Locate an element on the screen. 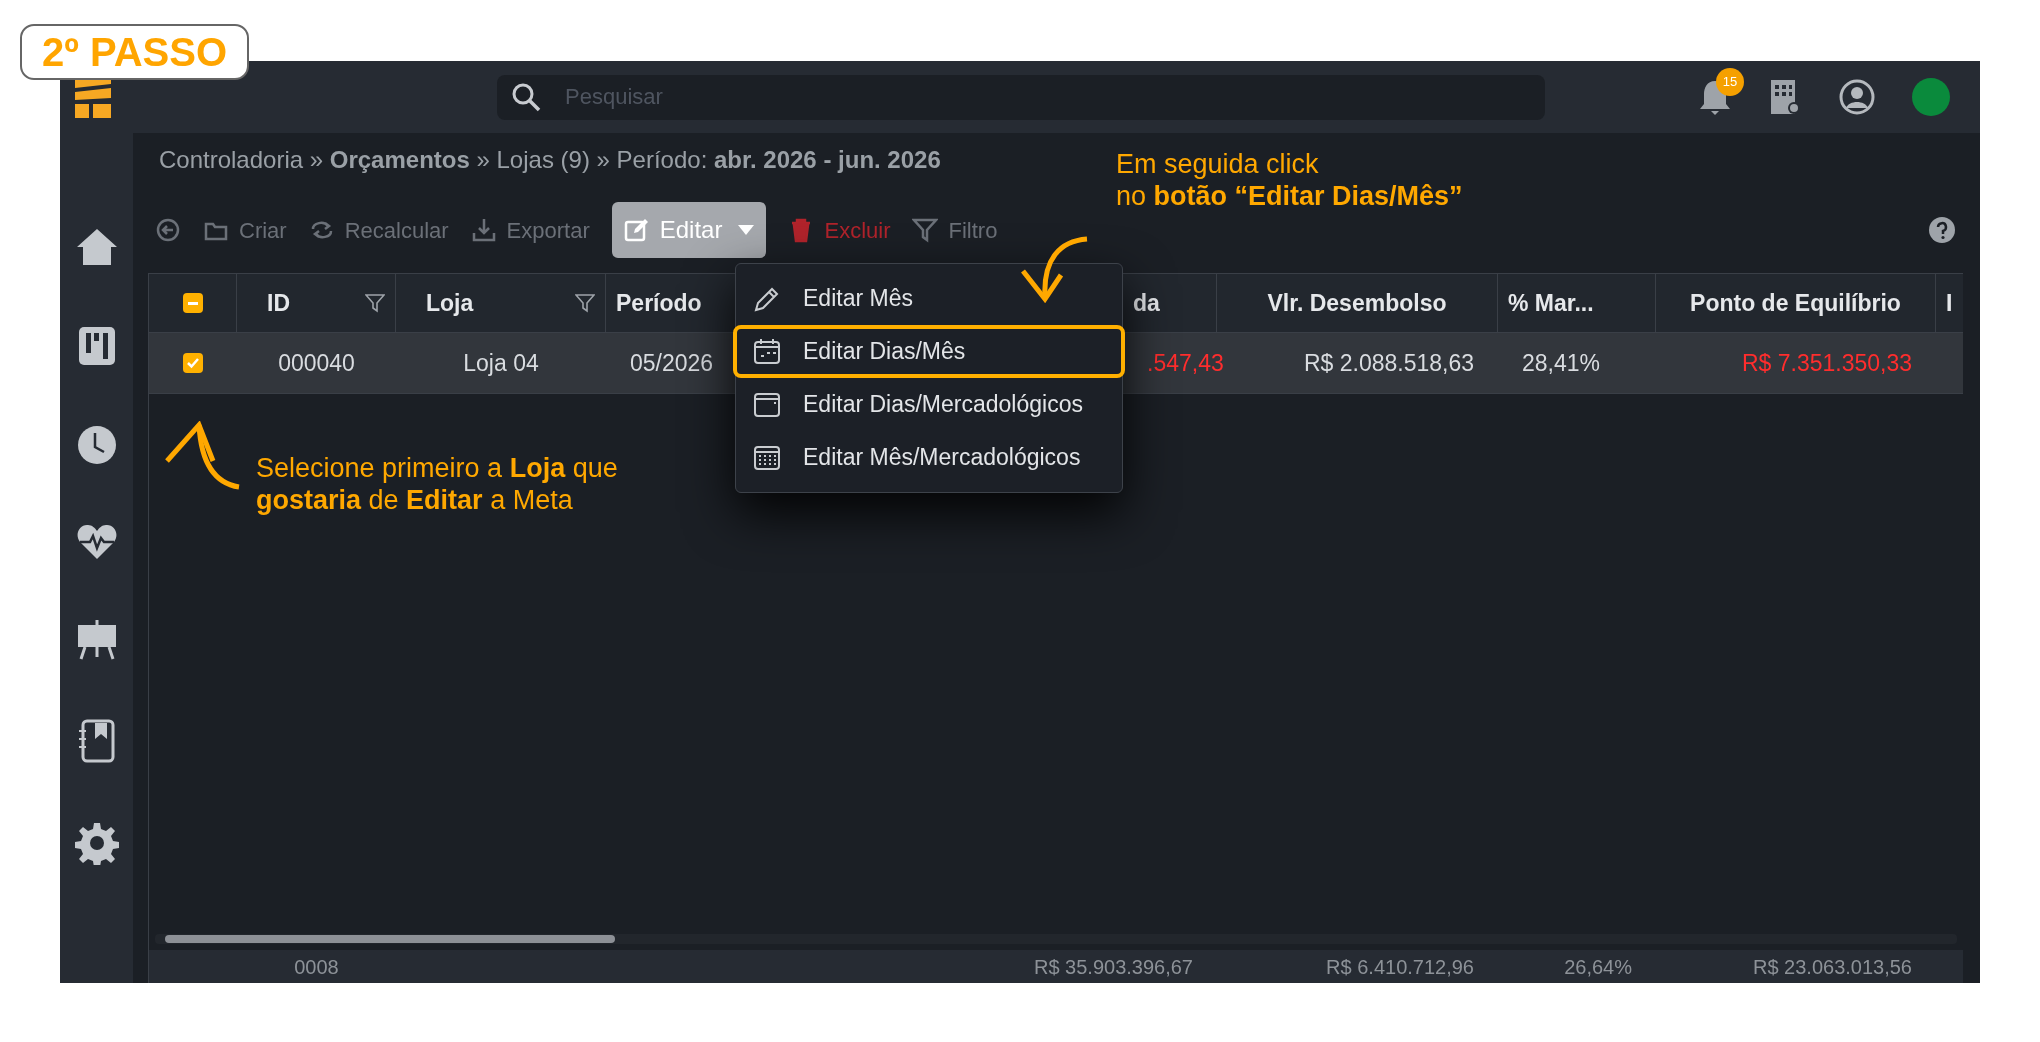 The width and height of the screenshot is (2040, 1042). annotation-text: Em seguida click no botão “Editar Dias/Mês” is located at coordinates (1289, 180).